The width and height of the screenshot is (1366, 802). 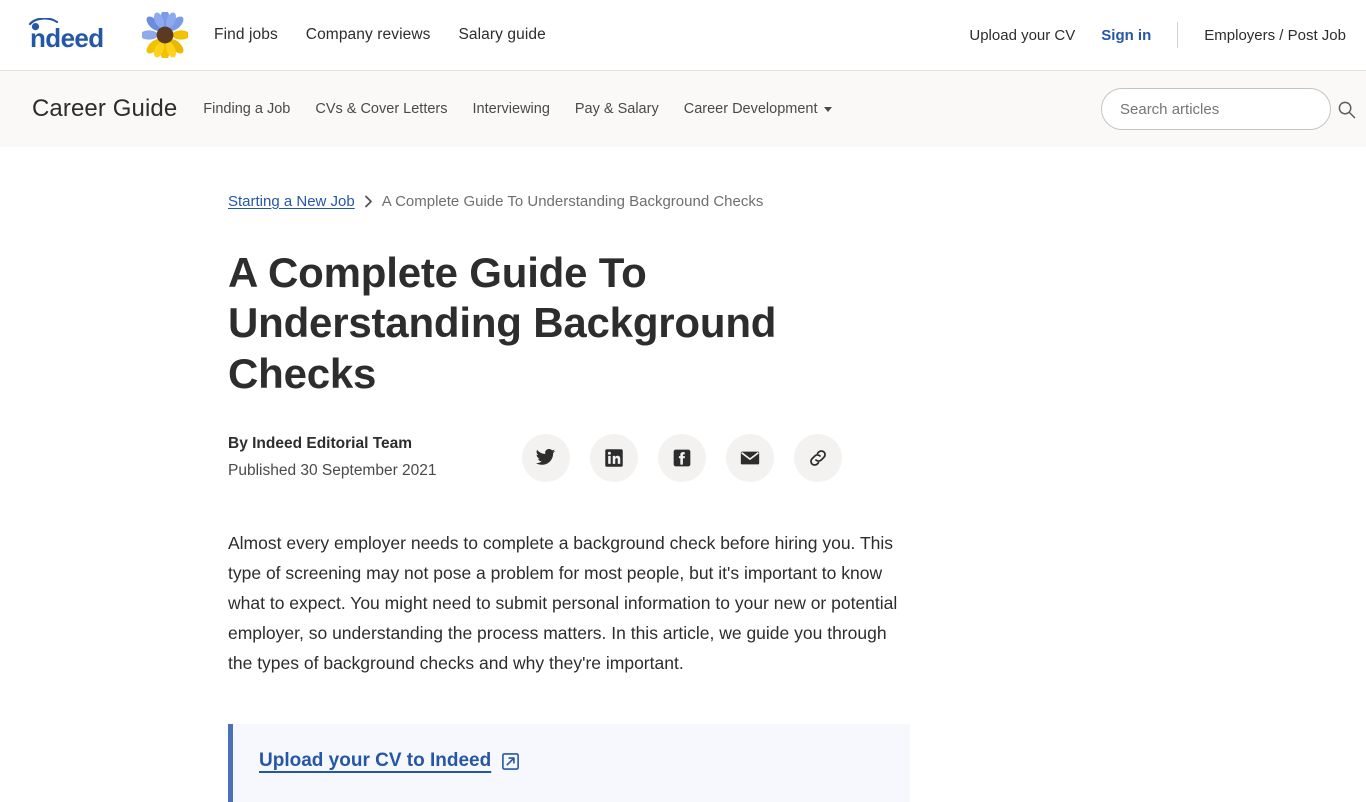 I want to click on sign-in-link: Sign in, so click(x=1126, y=35).